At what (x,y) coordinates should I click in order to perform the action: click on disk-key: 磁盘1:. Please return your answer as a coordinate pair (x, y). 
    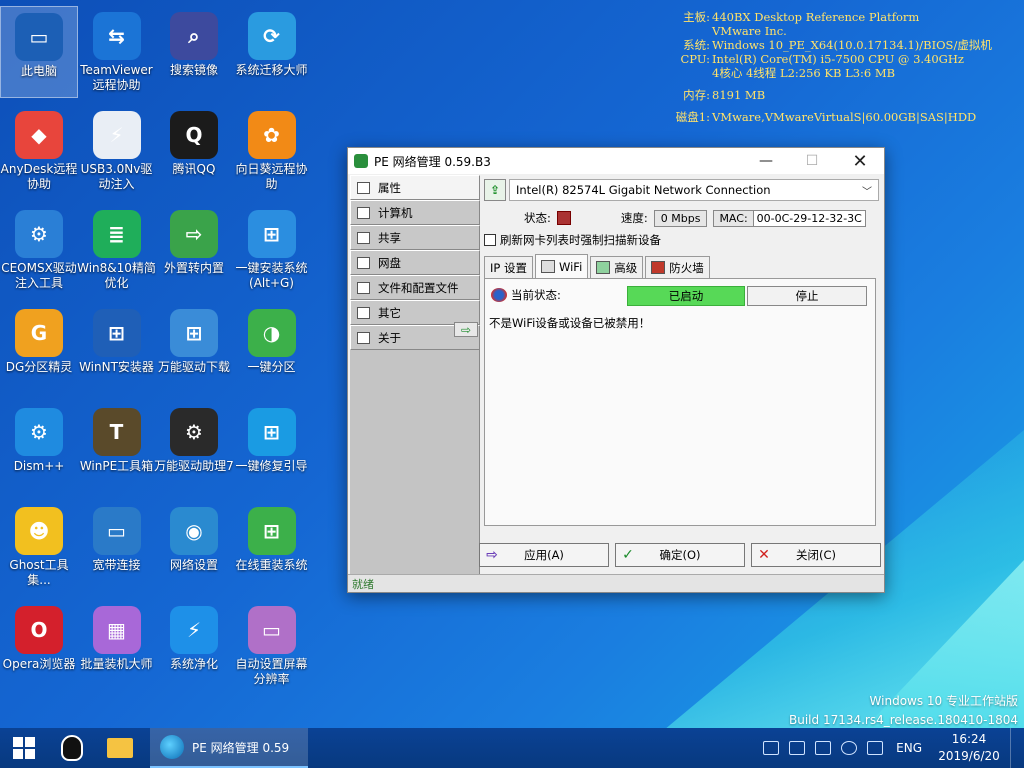
    Looking at the image, I should click on (692, 117).